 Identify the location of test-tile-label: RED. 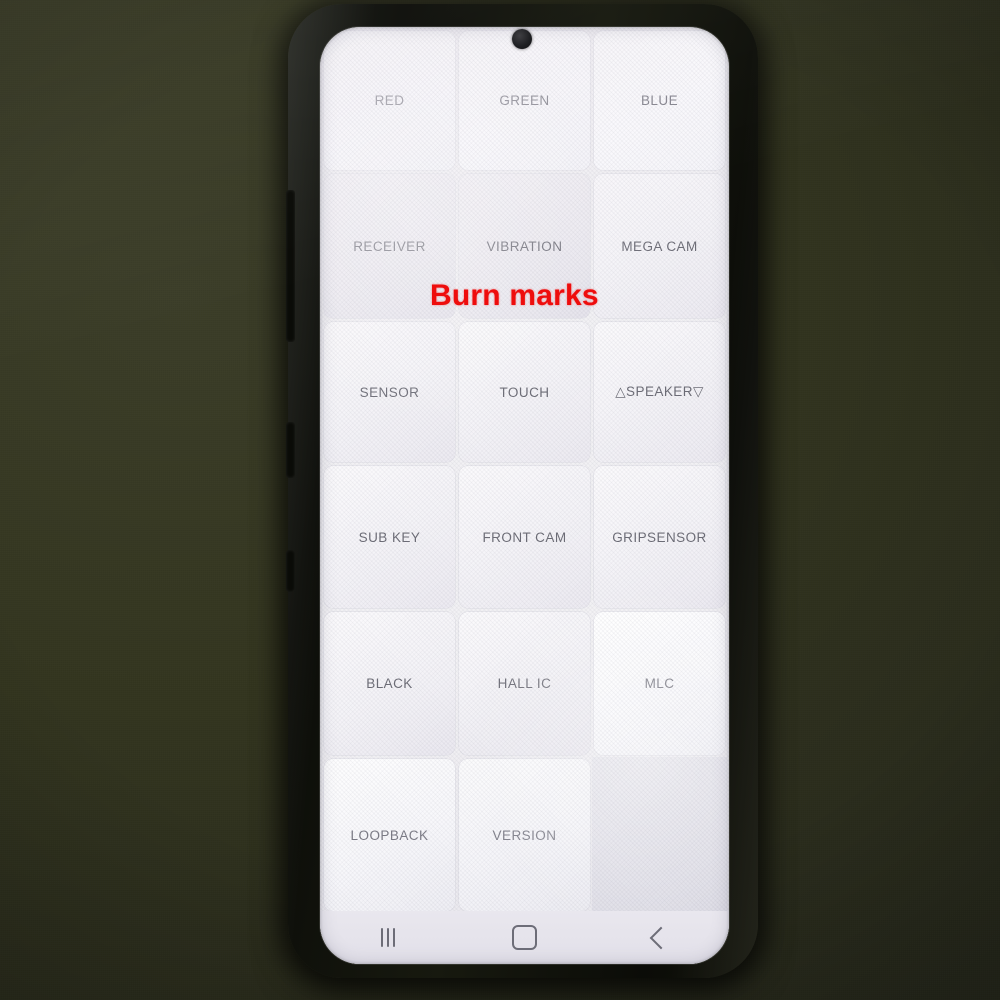
(389, 100).